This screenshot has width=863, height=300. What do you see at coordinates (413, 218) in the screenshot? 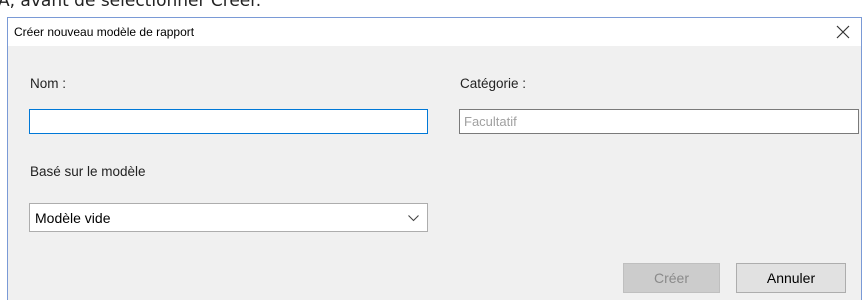
I see `chevron-down-icon` at bounding box center [413, 218].